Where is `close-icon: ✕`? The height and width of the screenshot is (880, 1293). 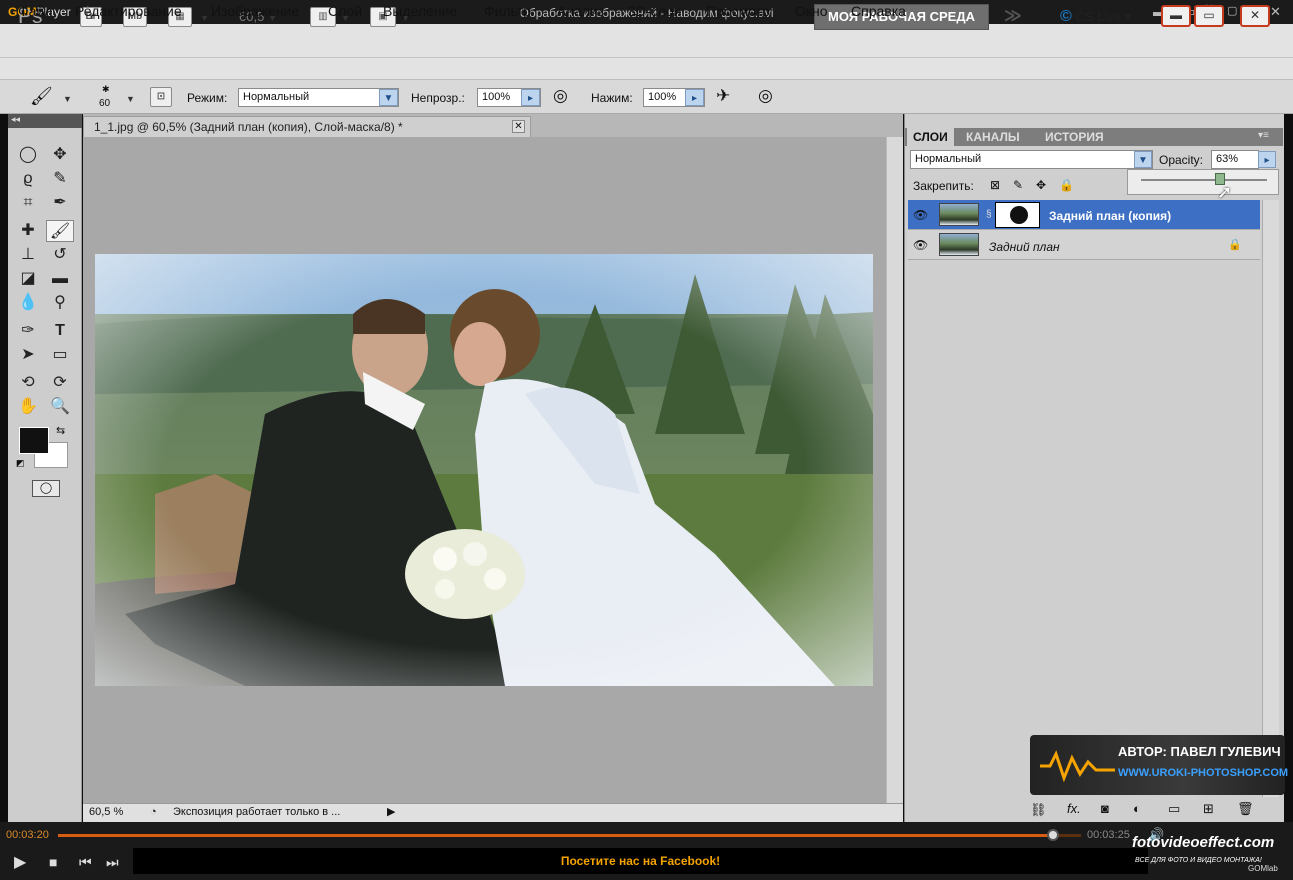
close-icon: ✕ is located at coordinates (1275, 12).